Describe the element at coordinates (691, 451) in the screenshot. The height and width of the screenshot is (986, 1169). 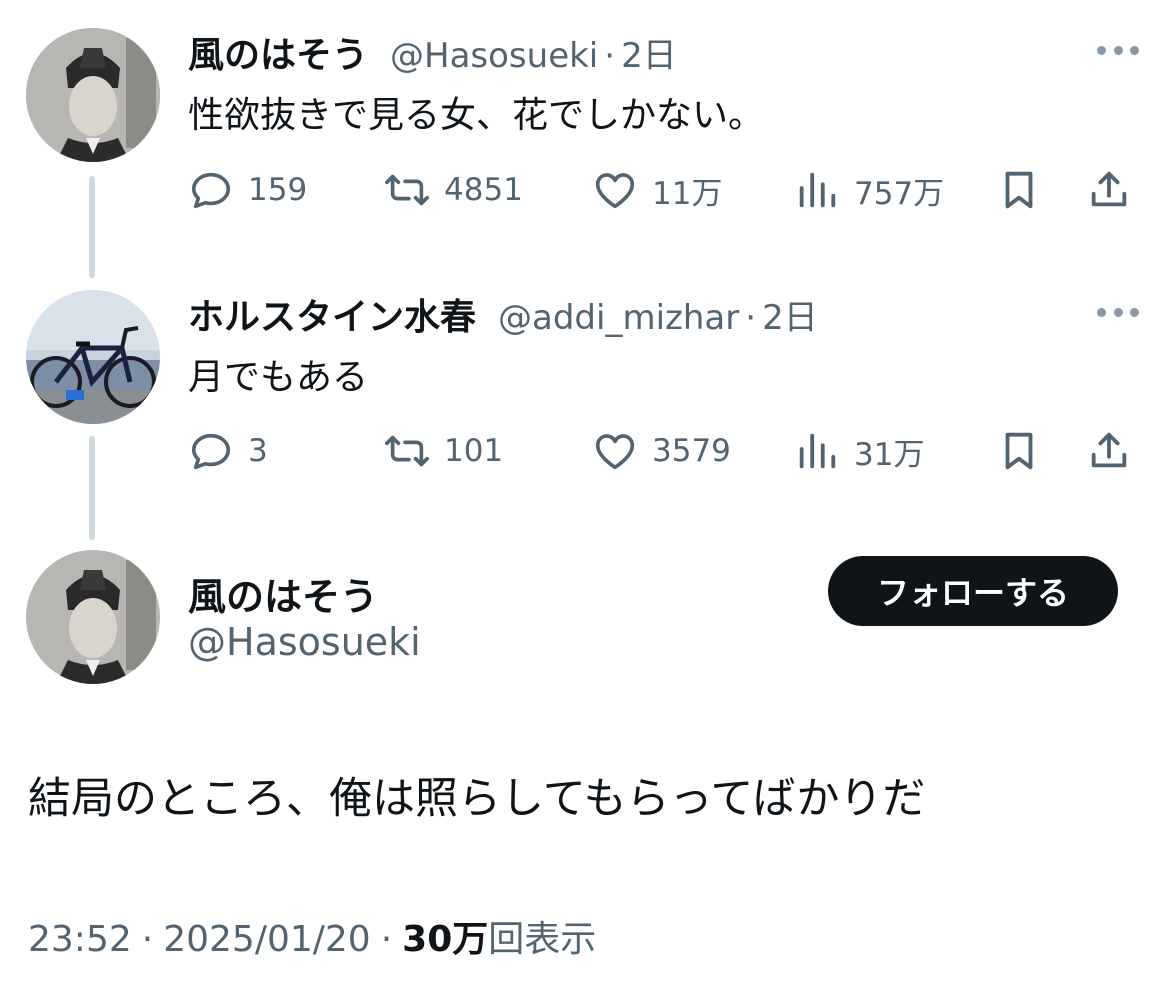
I see `like-count: 3579` at that location.